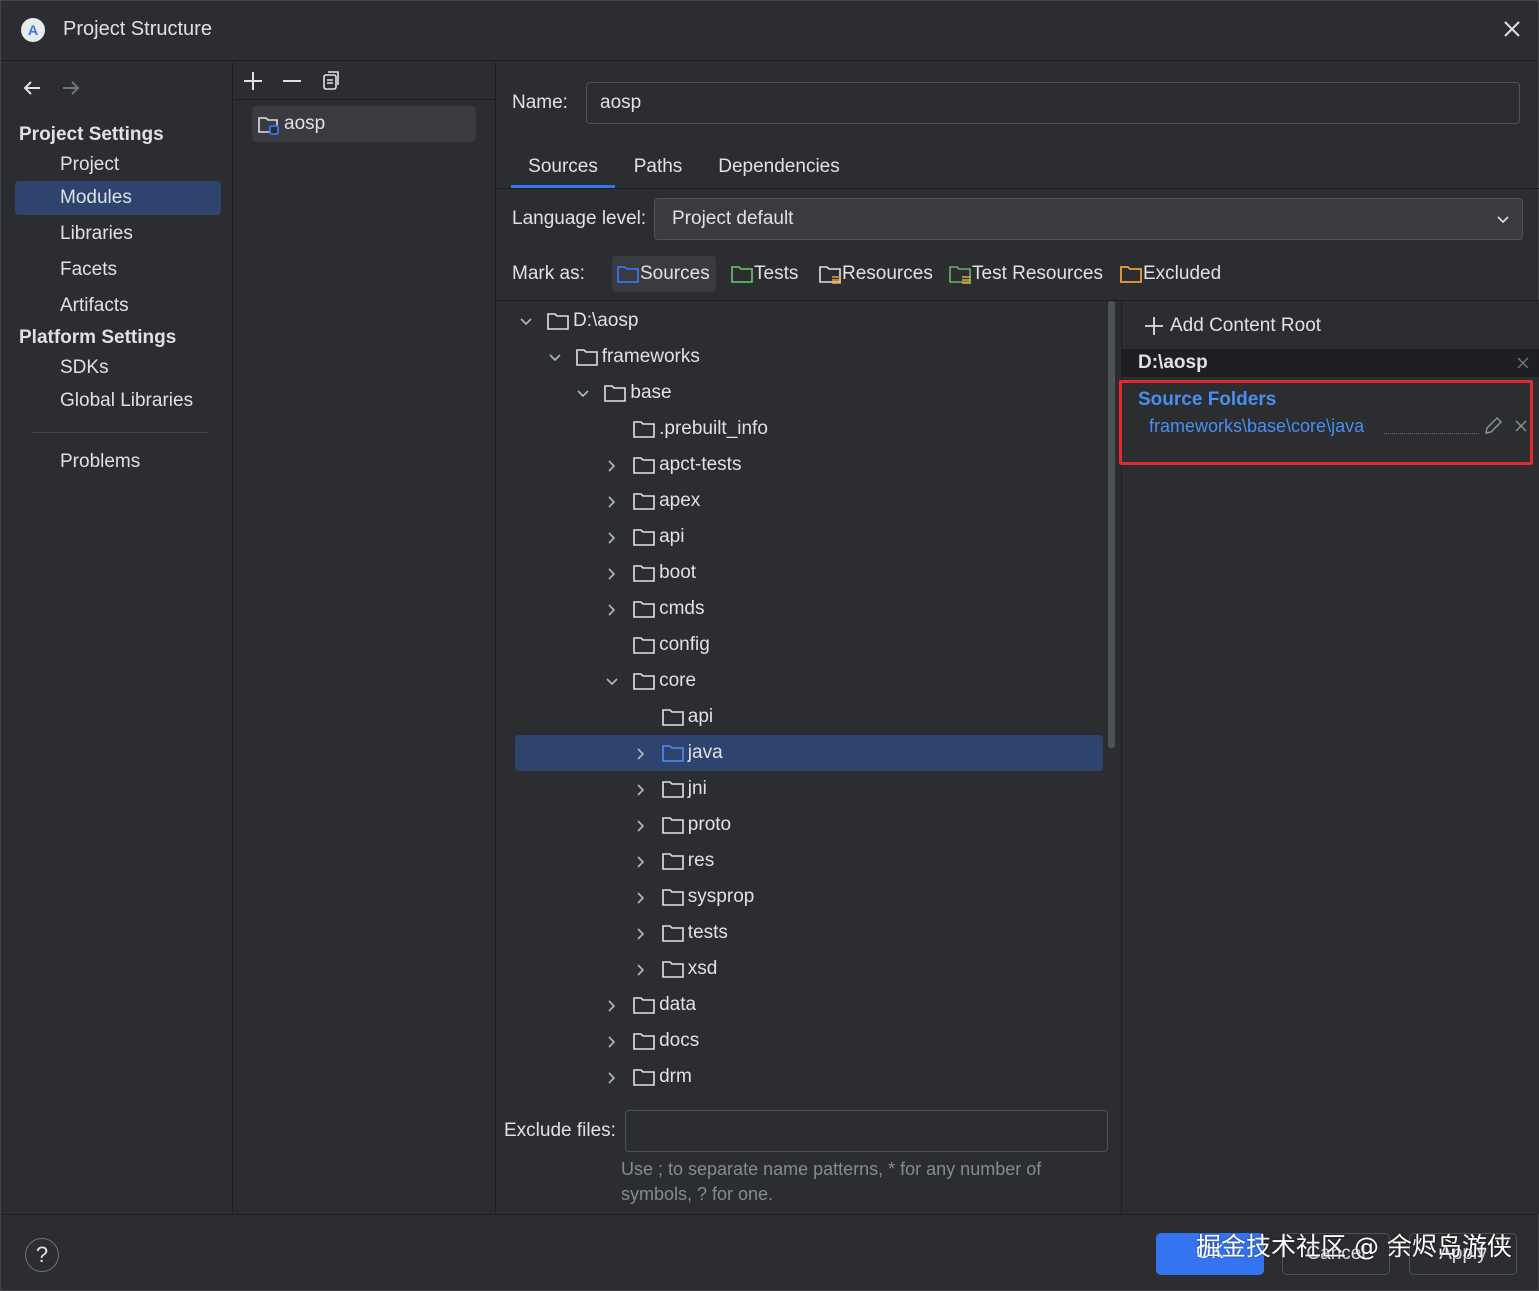 This screenshot has width=1539, height=1291. I want to click on mark-as-test-resources-button: Test Resources, so click(1026, 274).